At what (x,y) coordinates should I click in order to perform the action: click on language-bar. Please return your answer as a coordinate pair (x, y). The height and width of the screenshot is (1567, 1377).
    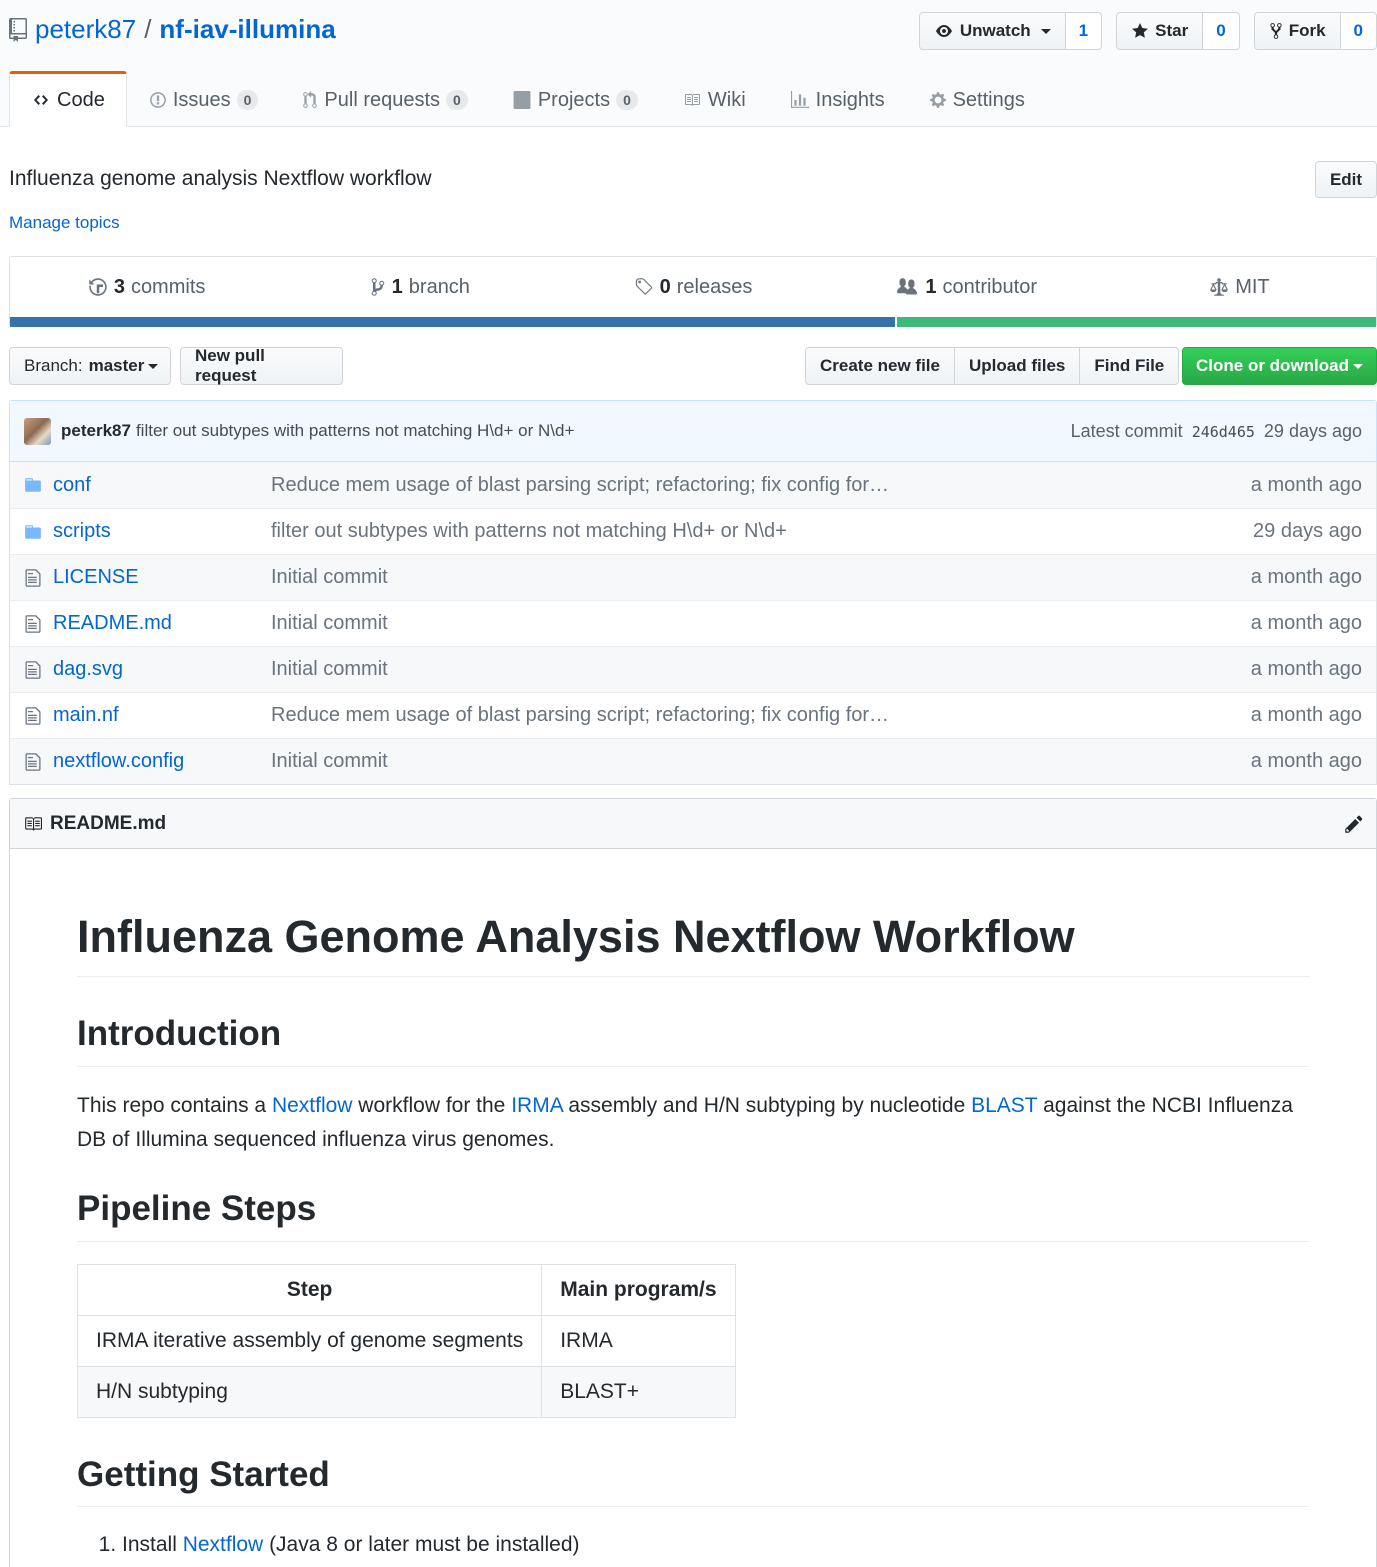
    Looking at the image, I should click on (693, 322).